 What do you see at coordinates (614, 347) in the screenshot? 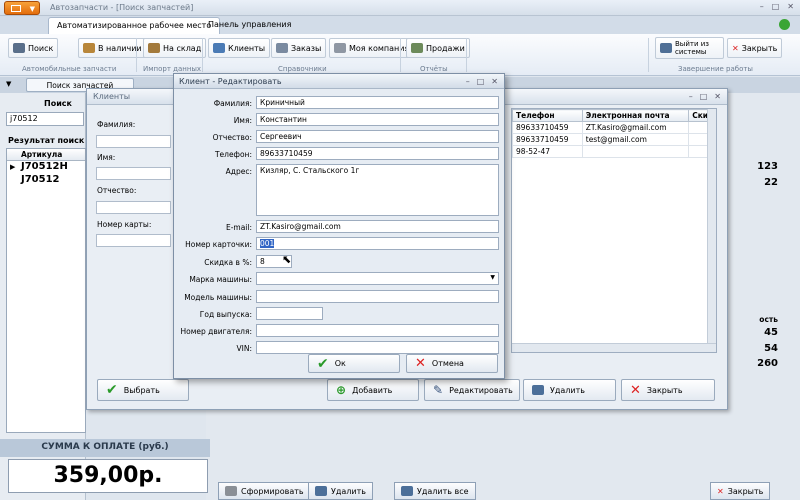
I see `horizontal-scrollbar` at bounding box center [614, 347].